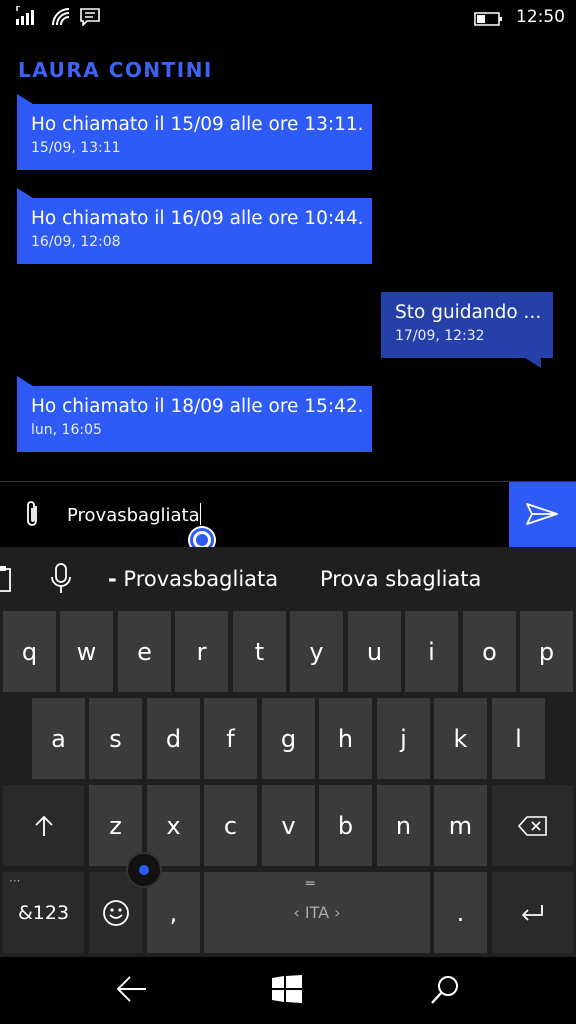 This screenshot has width=576, height=1024. Describe the element at coordinates (400, 579) in the screenshot. I see `suggestion-secondary: Prova sbagliata` at that location.